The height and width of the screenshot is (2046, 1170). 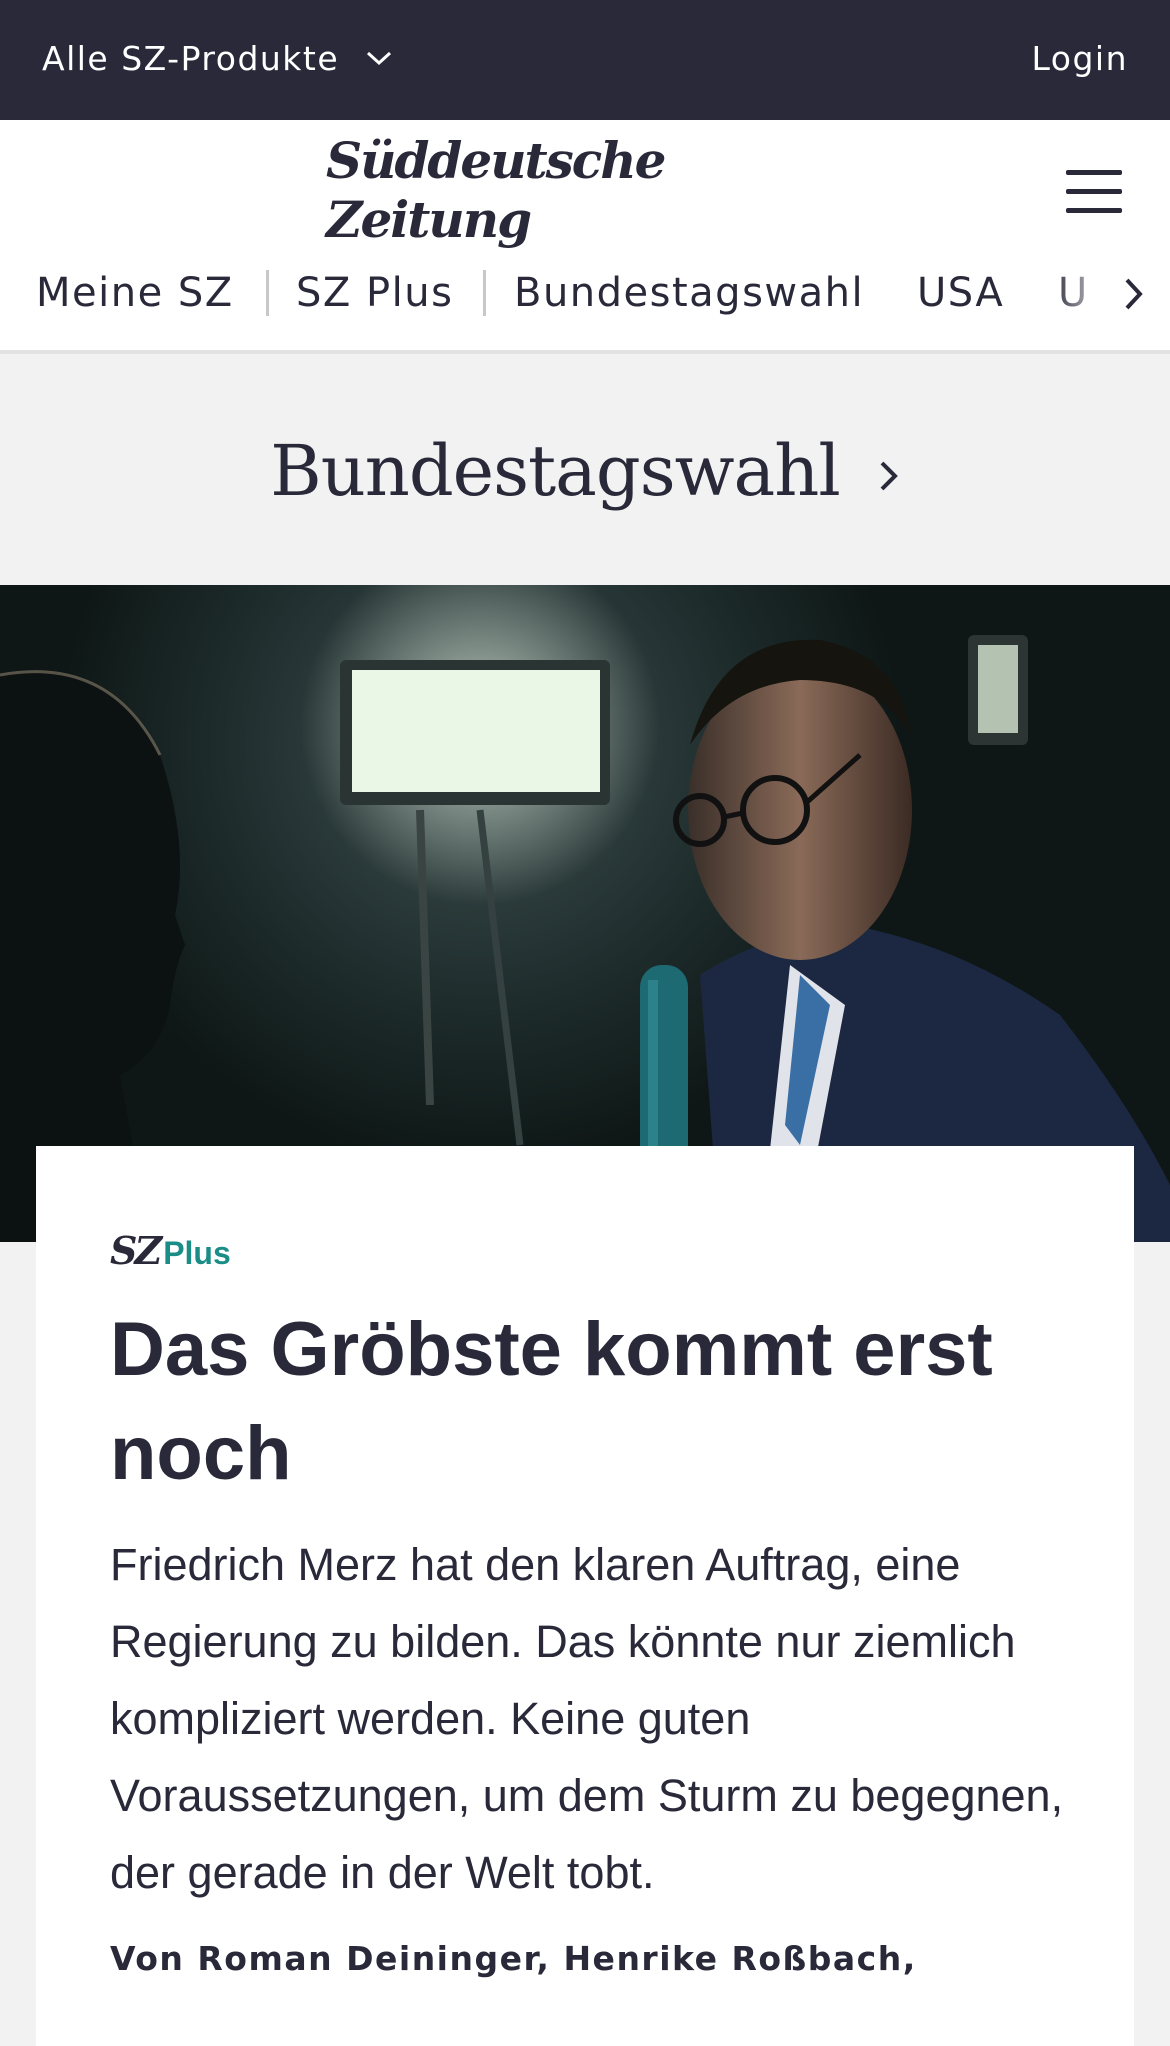 I want to click on nav-item-usa: USA, so click(x=960, y=293).